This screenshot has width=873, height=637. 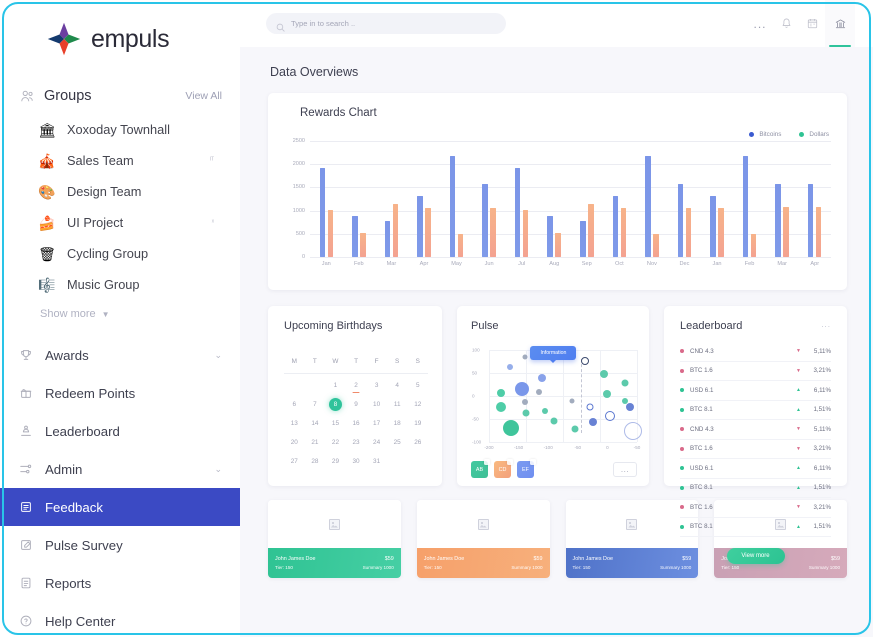 What do you see at coordinates (376, 385) in the screenshot?
I see `calendar-day: 3` at bounding box center [376, 385].